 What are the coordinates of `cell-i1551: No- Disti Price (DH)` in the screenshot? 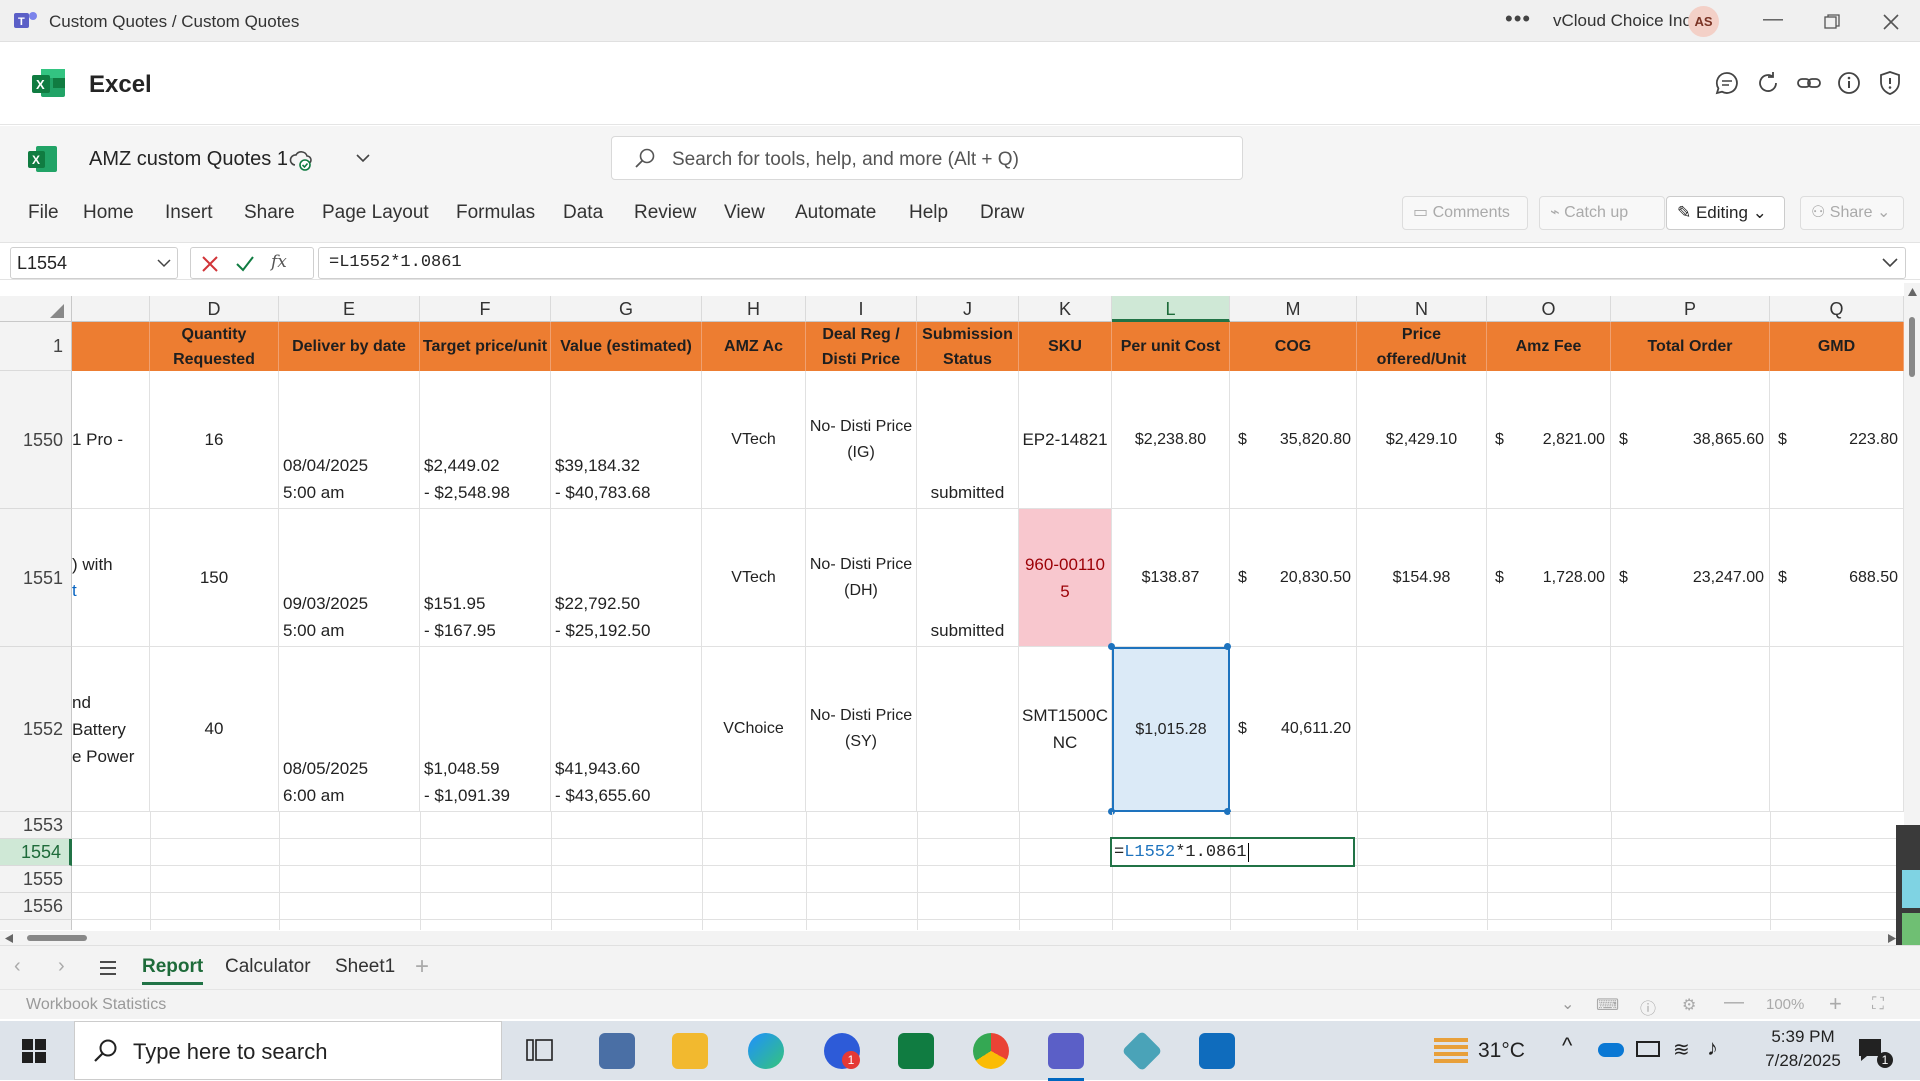 It's located at (861, 578).